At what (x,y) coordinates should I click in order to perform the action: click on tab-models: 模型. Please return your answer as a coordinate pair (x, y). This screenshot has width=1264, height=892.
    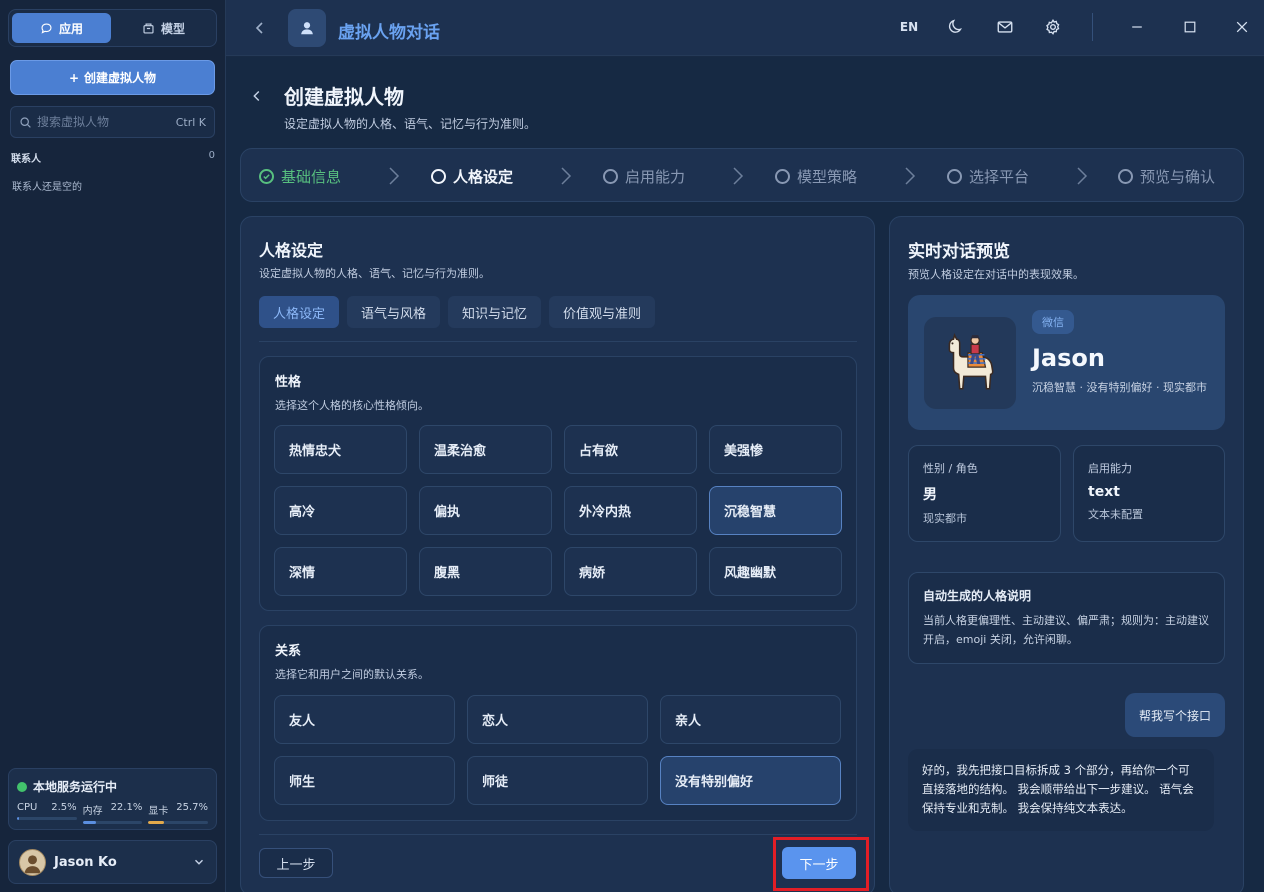
    Looking at the image, I should click on (163, 28).